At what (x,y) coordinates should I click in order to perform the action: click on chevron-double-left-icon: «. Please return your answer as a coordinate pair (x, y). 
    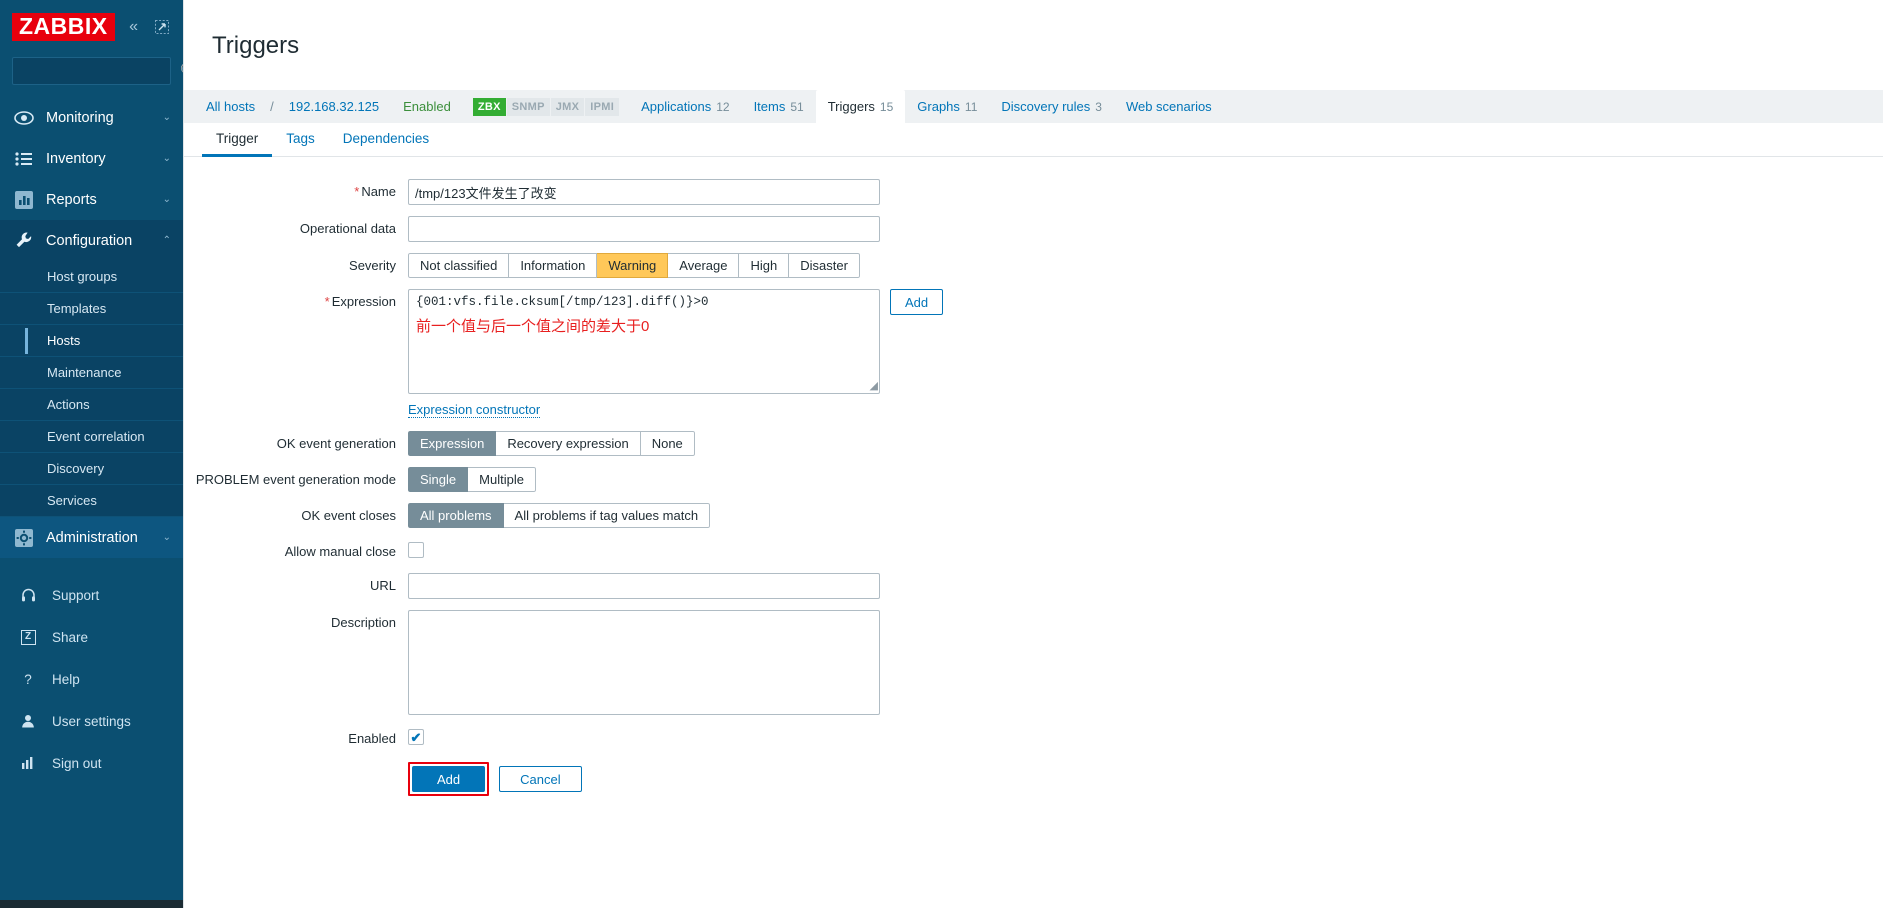
    Looking at the image, I should click on (134, 27).